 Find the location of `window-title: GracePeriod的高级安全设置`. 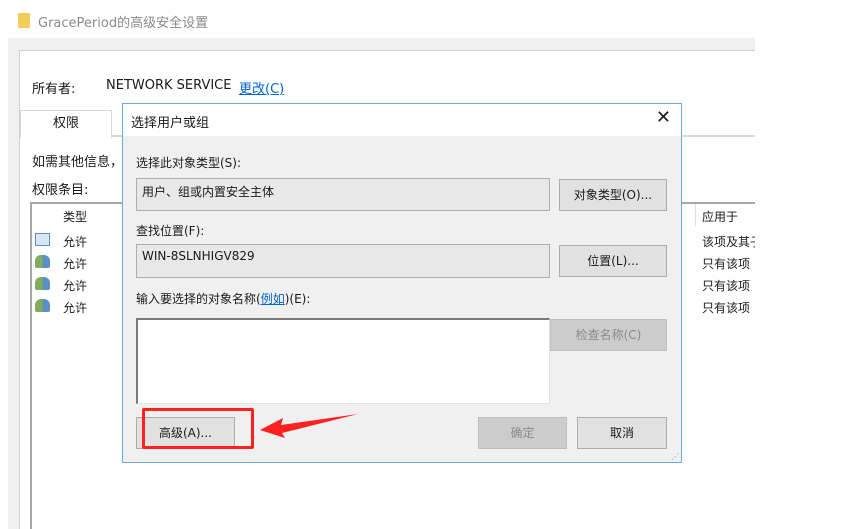

window-title: GracePeriod的高级安全设置 is located at coordinates (123, 23).